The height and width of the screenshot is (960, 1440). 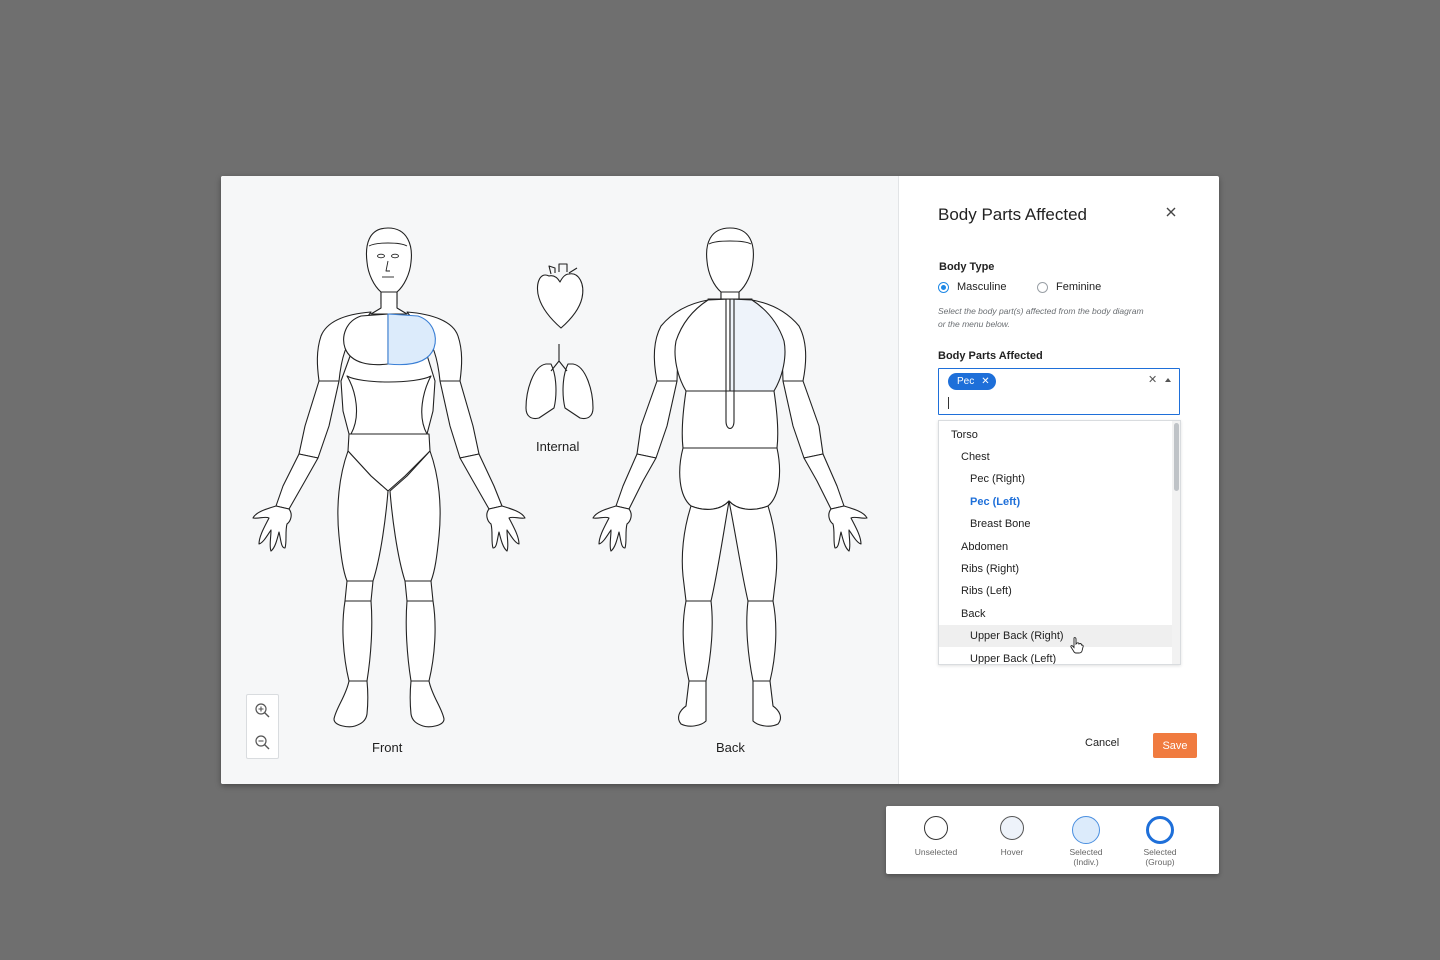 What do you see at coordinates (1168, 380) in the screenshot?
I see `caret-up-icon` at bounding box center [1168, 380].